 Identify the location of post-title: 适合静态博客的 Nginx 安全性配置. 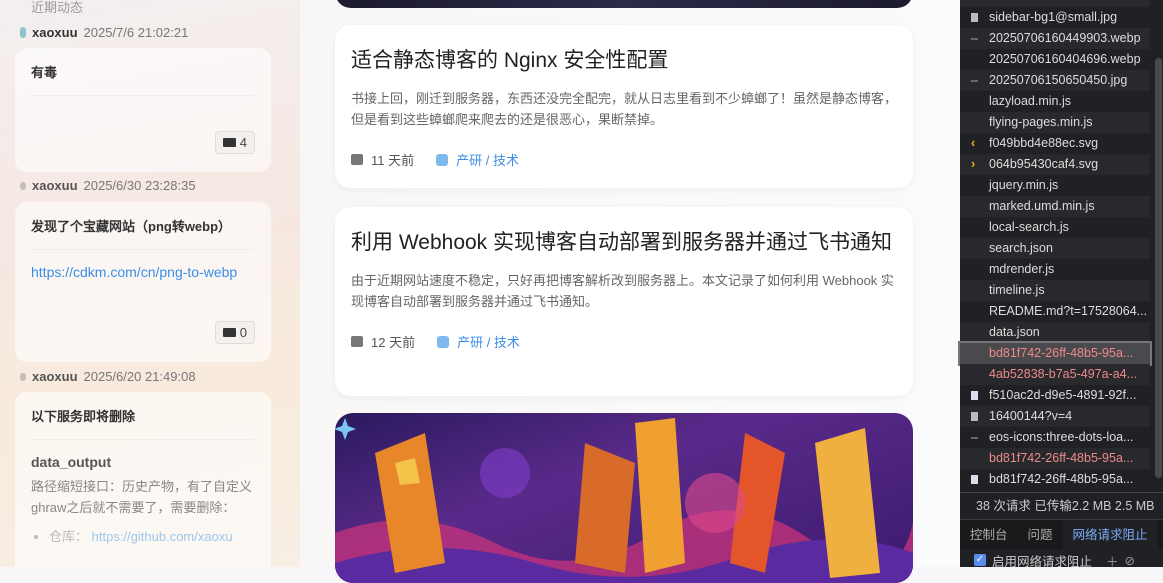
(624, 61).